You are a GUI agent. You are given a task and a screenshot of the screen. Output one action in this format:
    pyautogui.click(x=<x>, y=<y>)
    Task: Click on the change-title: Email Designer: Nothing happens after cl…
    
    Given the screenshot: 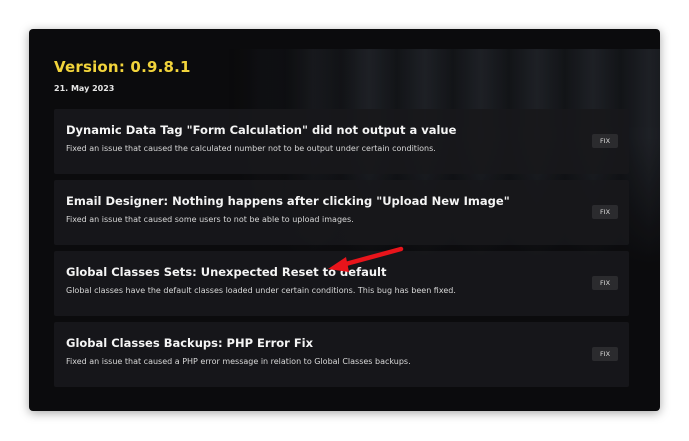 What is the action you would take?
    pyautogui.click(x=288, y=201)
    